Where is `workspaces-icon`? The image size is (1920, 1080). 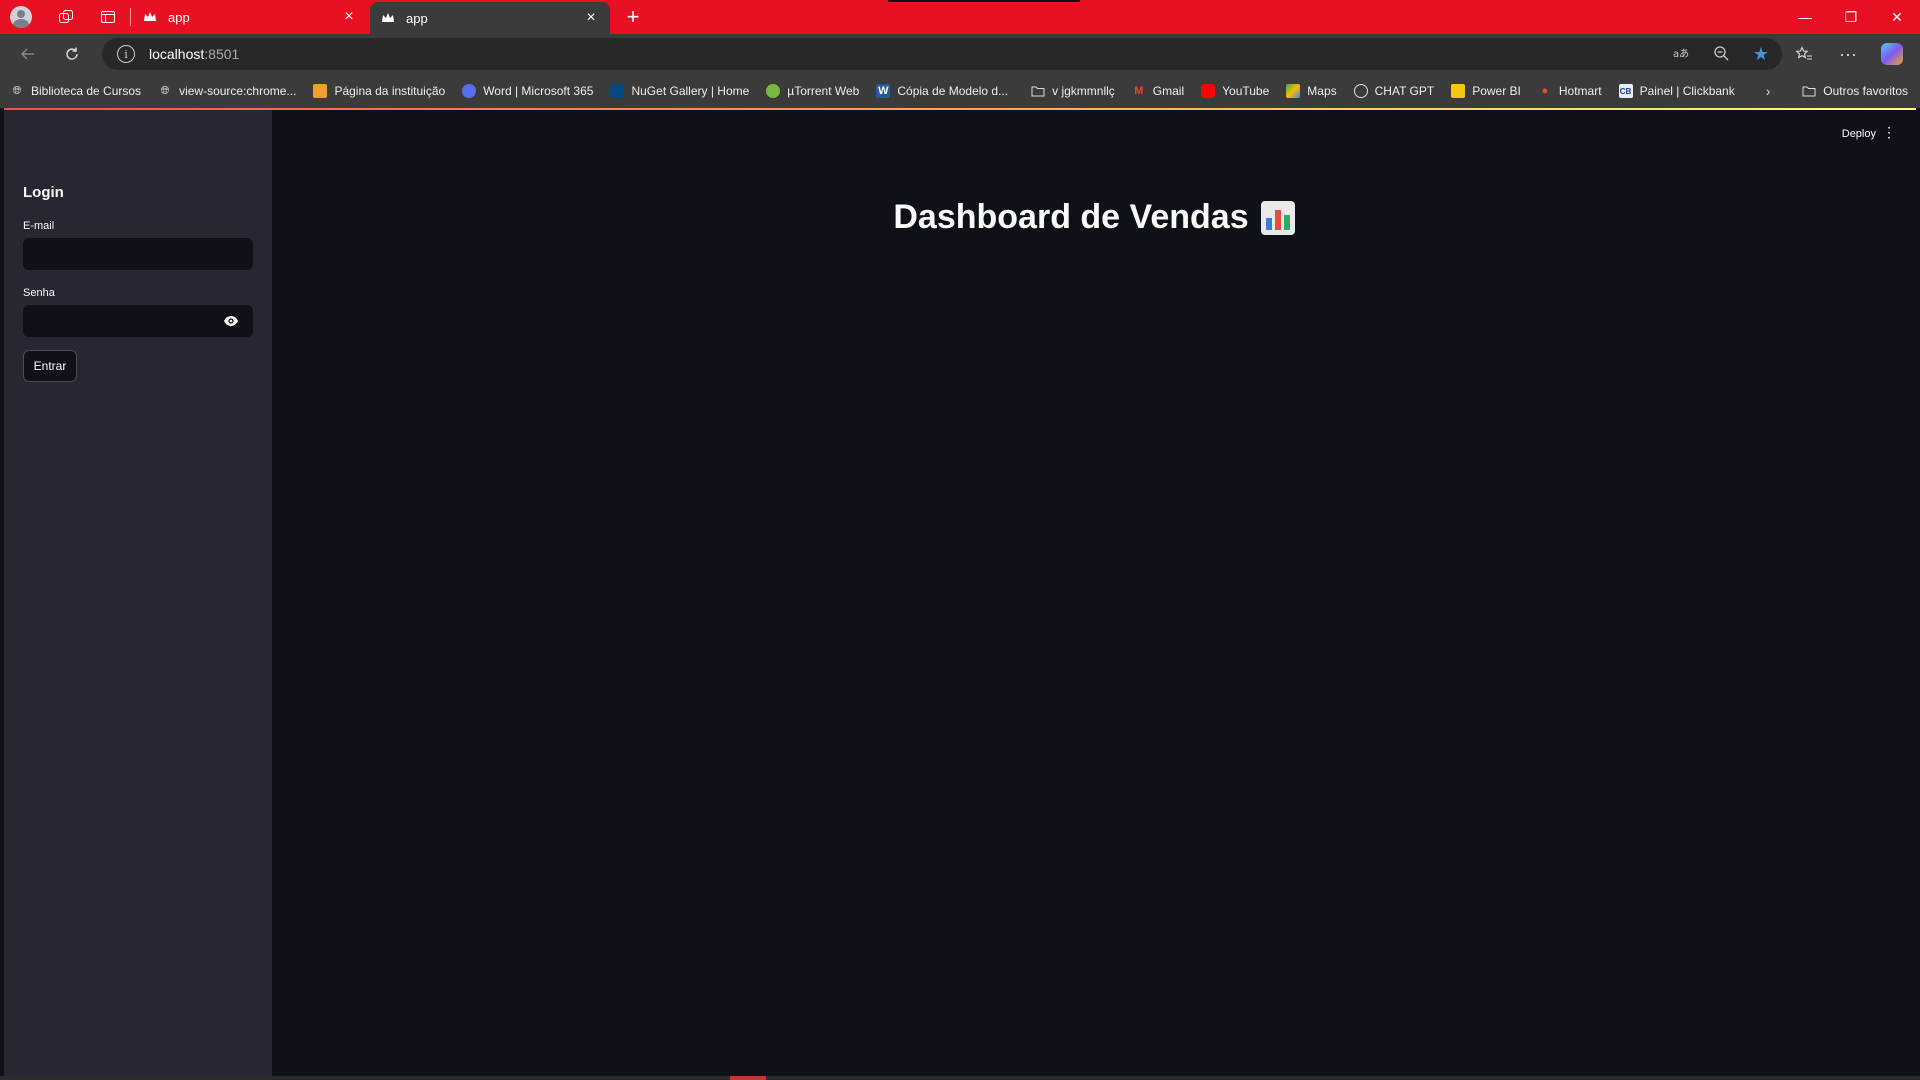 workspaces-icon is located at coordinates (66, 17).